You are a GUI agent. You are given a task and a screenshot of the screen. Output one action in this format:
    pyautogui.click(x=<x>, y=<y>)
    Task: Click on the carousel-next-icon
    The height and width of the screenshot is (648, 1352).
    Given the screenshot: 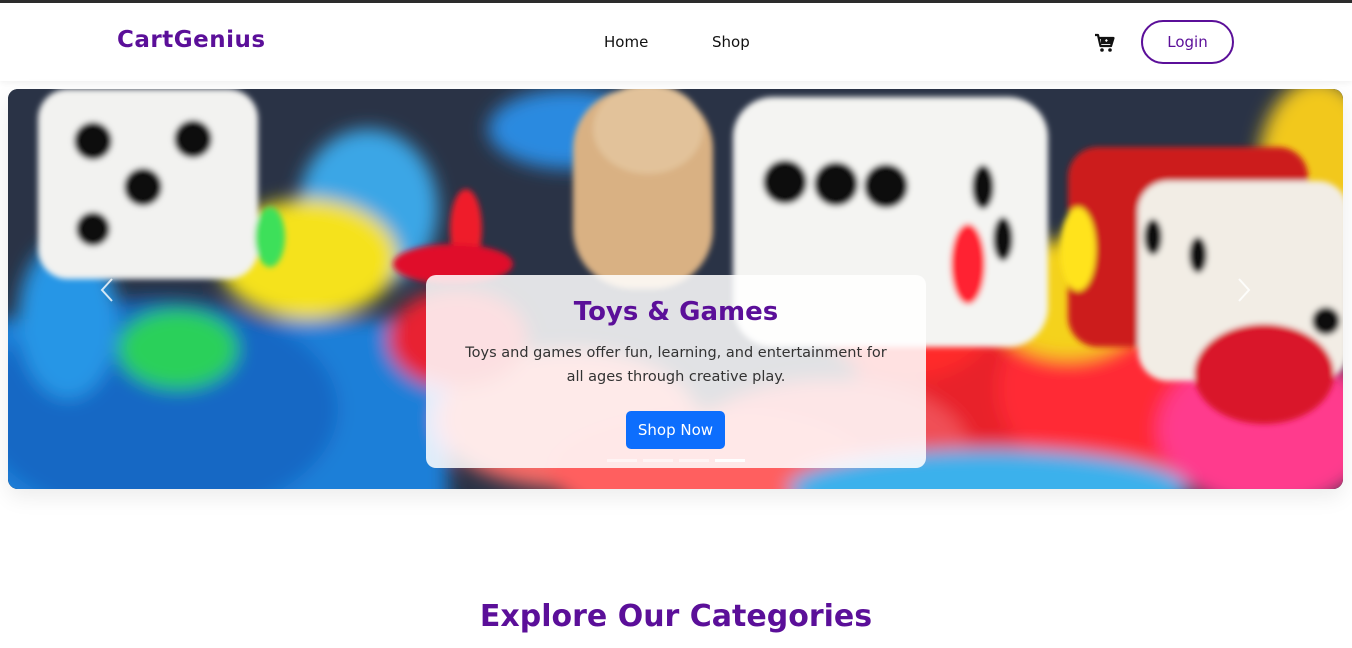 What is the action you would take?
    pyautogui.click(x=1243, y=290)
    